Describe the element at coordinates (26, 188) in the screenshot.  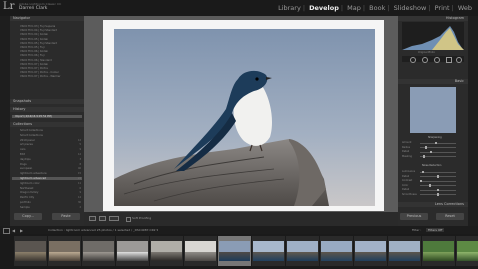
I see `collection-item: Northwest` at that location.